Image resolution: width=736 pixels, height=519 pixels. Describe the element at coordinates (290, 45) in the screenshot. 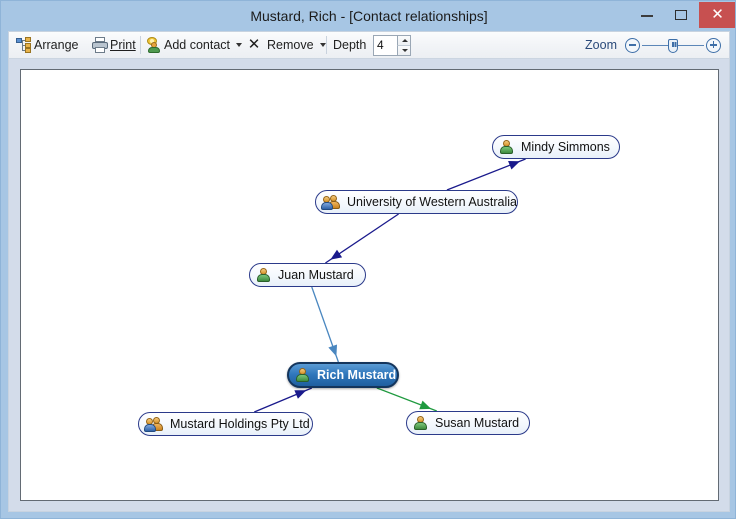

I see `remove-label: Remove` at that location.